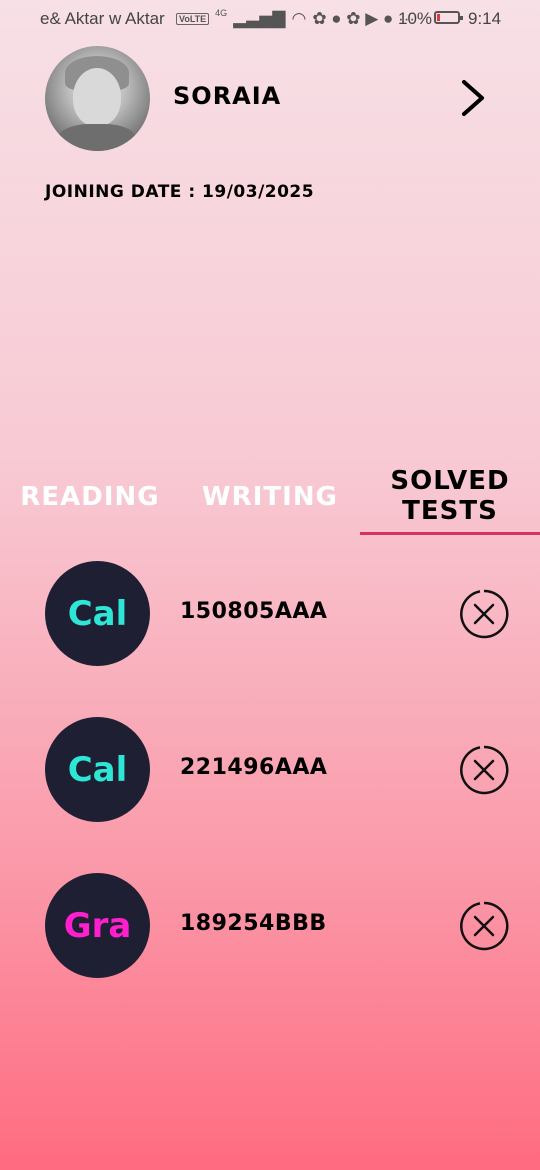 This screenshot has width=540, height=1170. I want to click on avatar, so click(97, 98).